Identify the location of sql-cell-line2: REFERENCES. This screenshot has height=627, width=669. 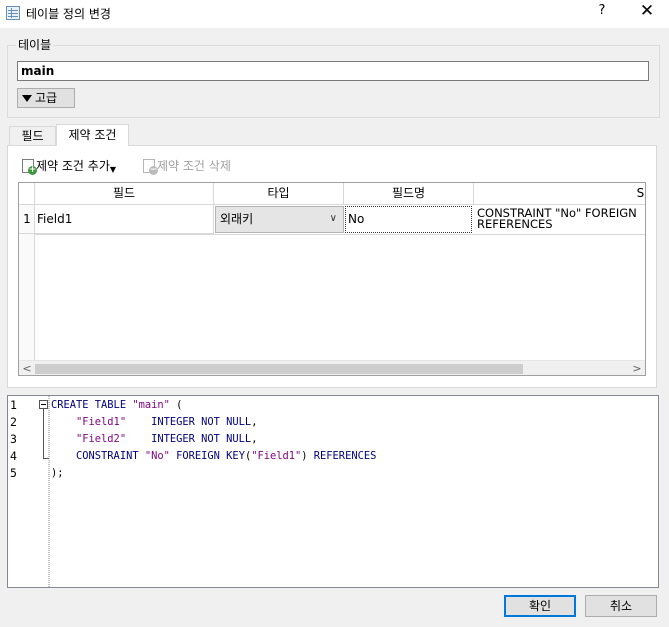
(515, 224).